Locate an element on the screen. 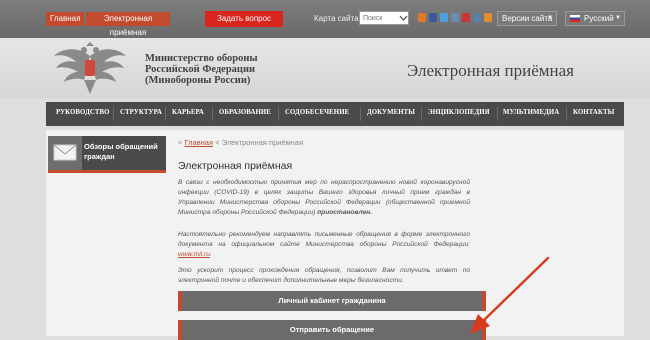 This screenshot has width=650, height=340. russian-flag-icon is located at coordinates (575, 18).